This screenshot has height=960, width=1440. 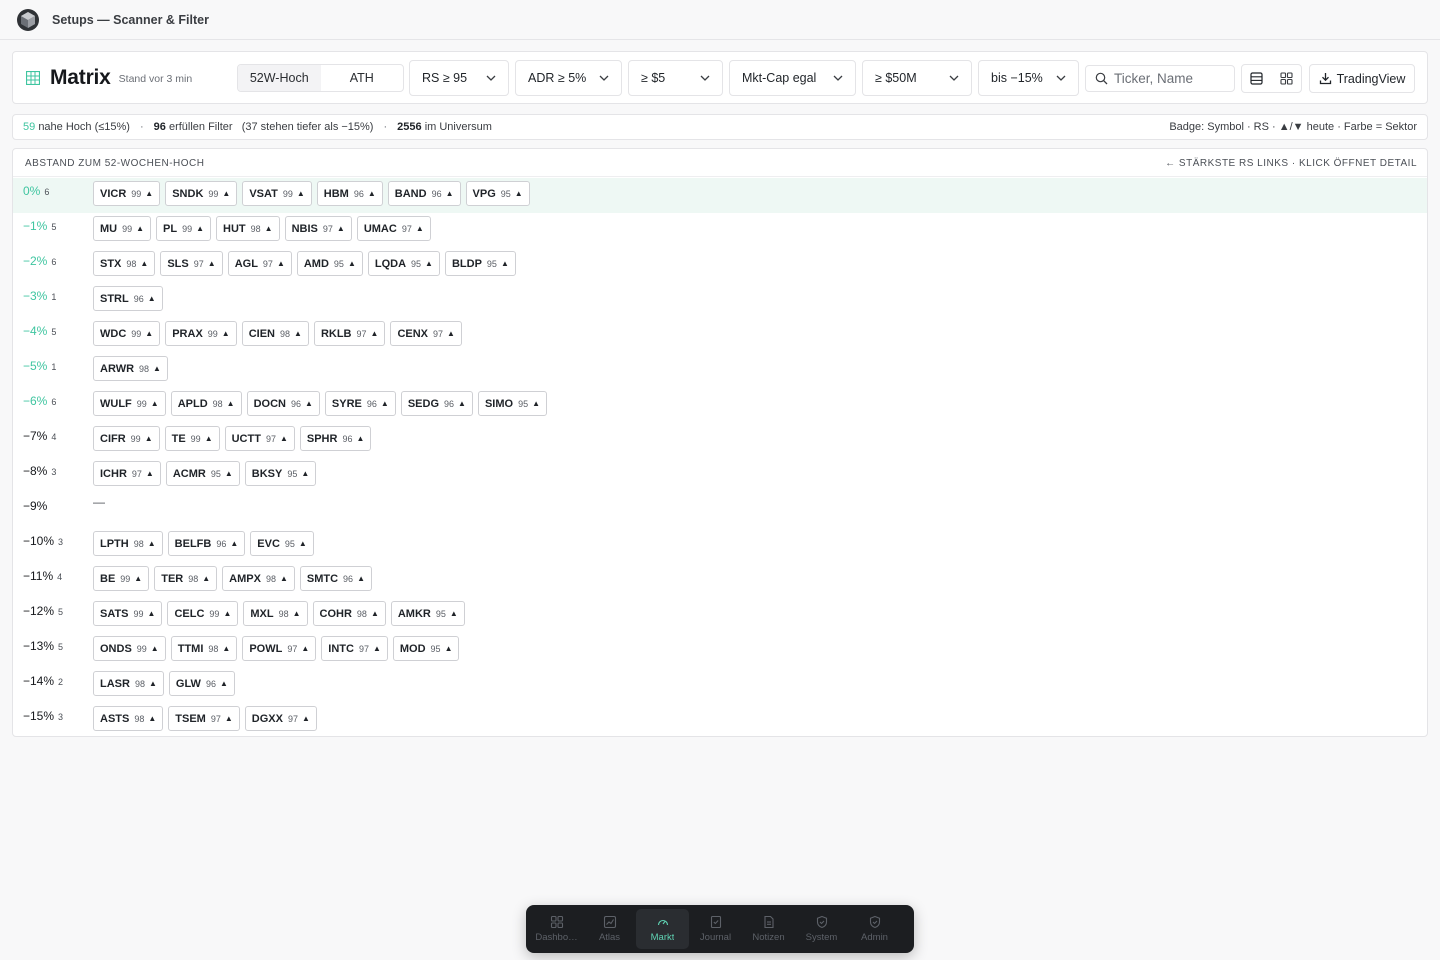 What do you see at coordinates (1287, 78) in the screenshot?
I see `grid-view-button` at bounding box center [1287, 78].